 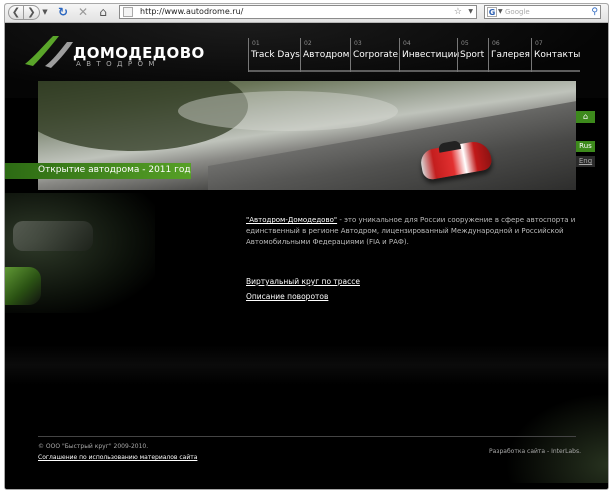 What do you see at coordinates (407, 43) in the screenshot?
I see `menu-number: 04` at bounding box center [407, 43].